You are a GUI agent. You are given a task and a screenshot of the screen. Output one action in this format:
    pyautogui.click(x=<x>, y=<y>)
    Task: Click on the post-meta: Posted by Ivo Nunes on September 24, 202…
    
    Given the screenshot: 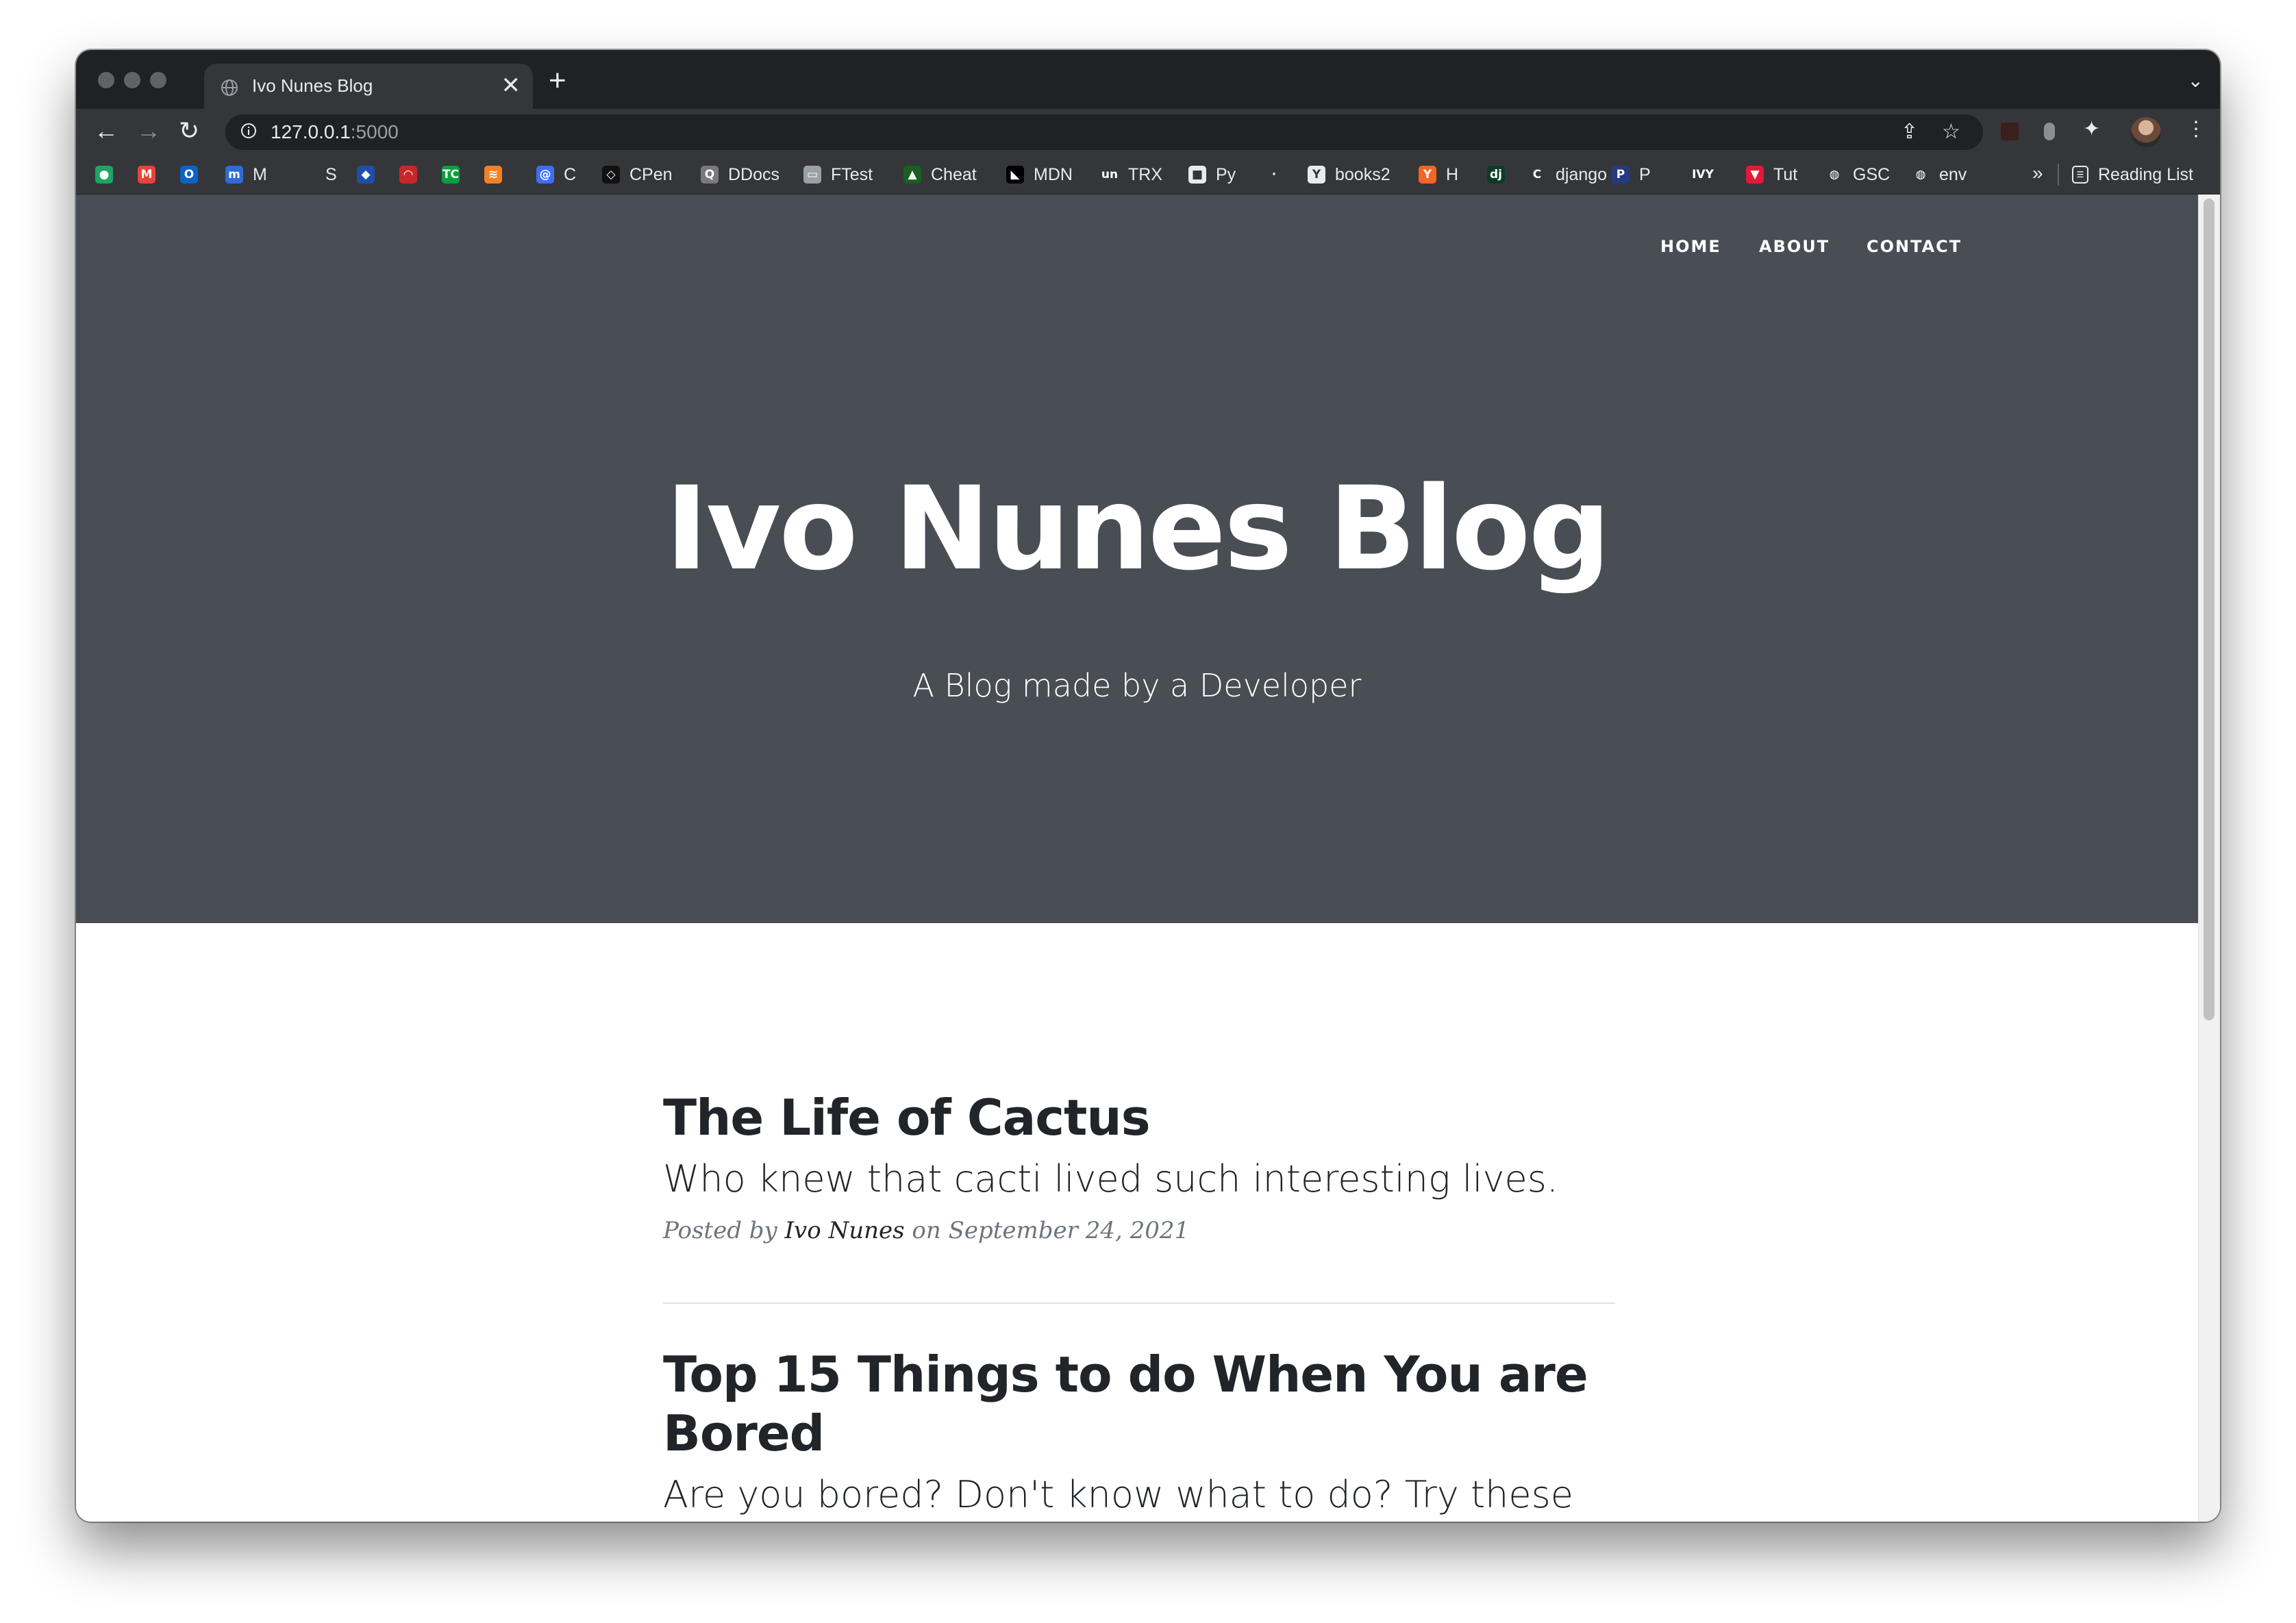 What is the action you would take?
    pyautogui.click(x=1139, y=1230)
    